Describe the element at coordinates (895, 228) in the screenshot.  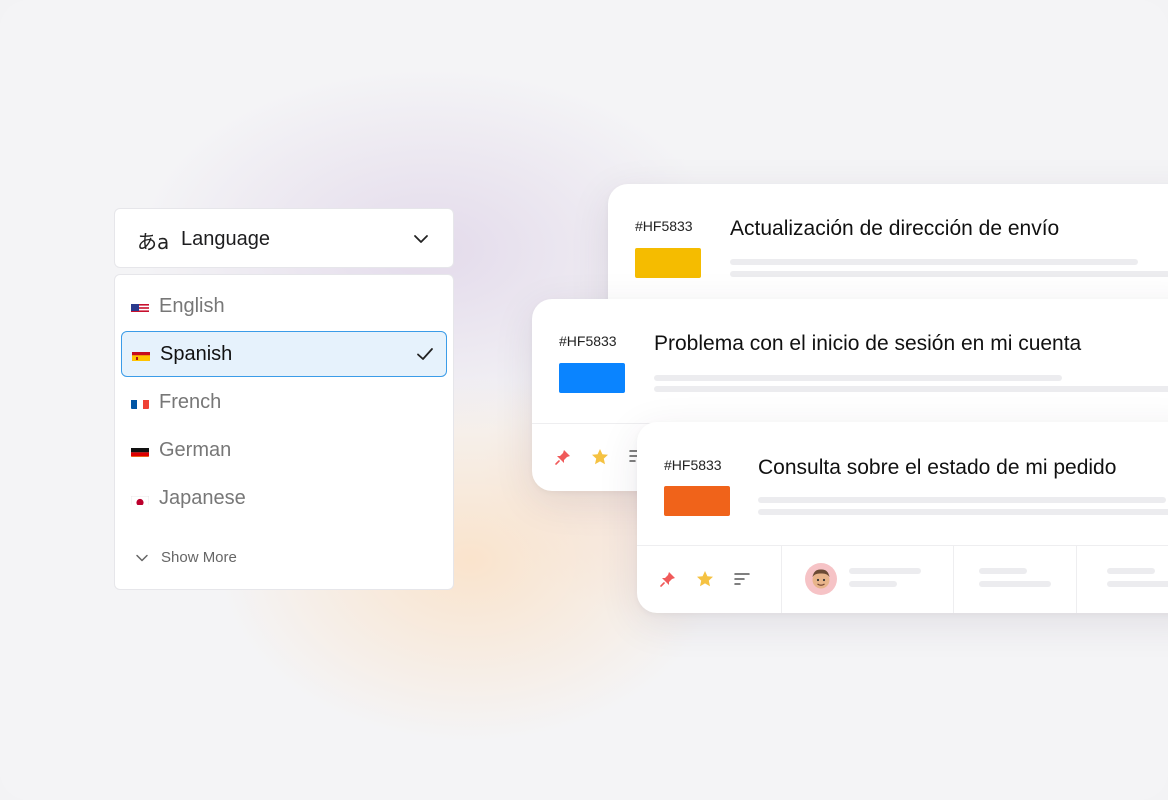
I see `ticket-title: Actualización de dirección de envío` at that location.